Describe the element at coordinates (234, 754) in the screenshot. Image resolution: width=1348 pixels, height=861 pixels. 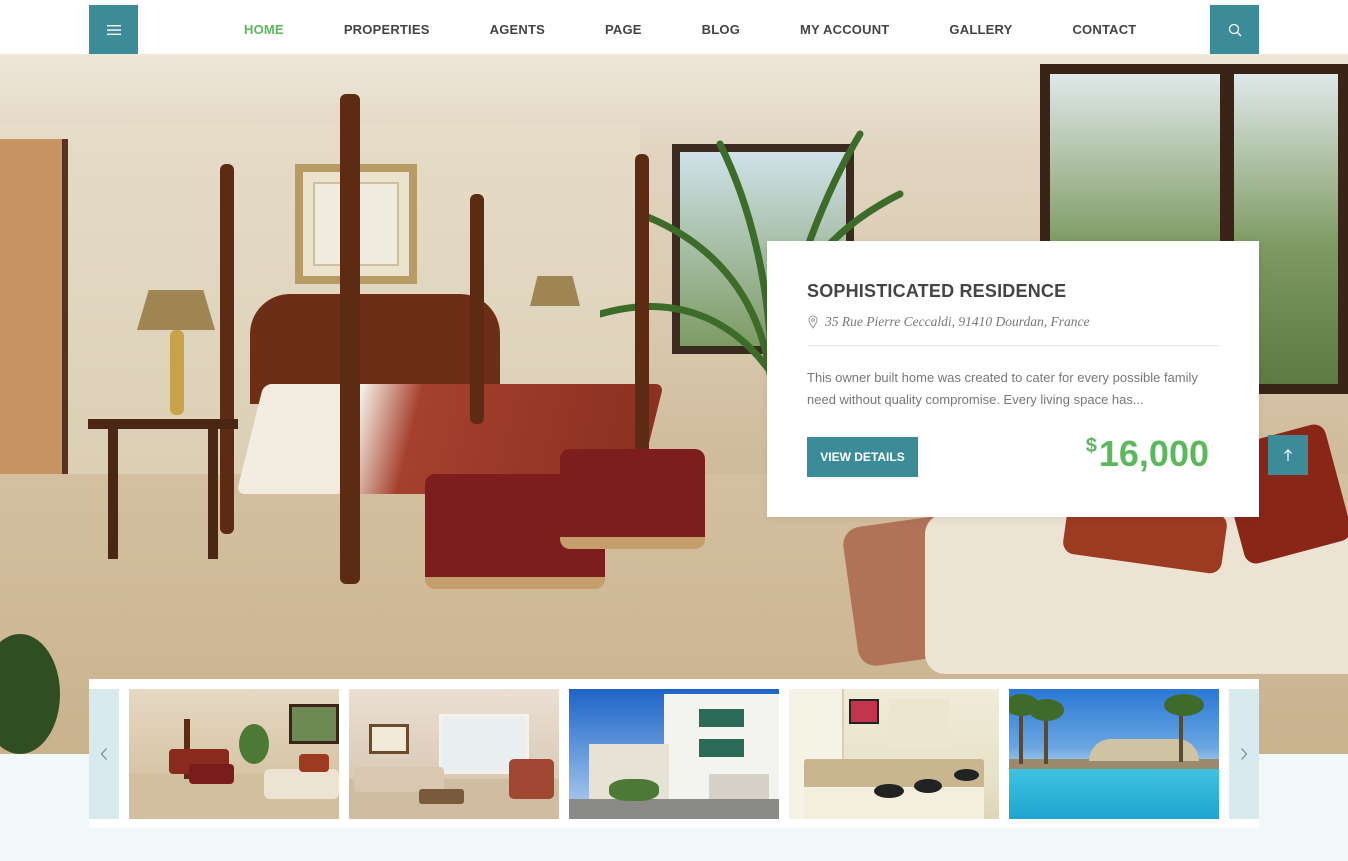
I see `thumbnail-bedroom` at that location.